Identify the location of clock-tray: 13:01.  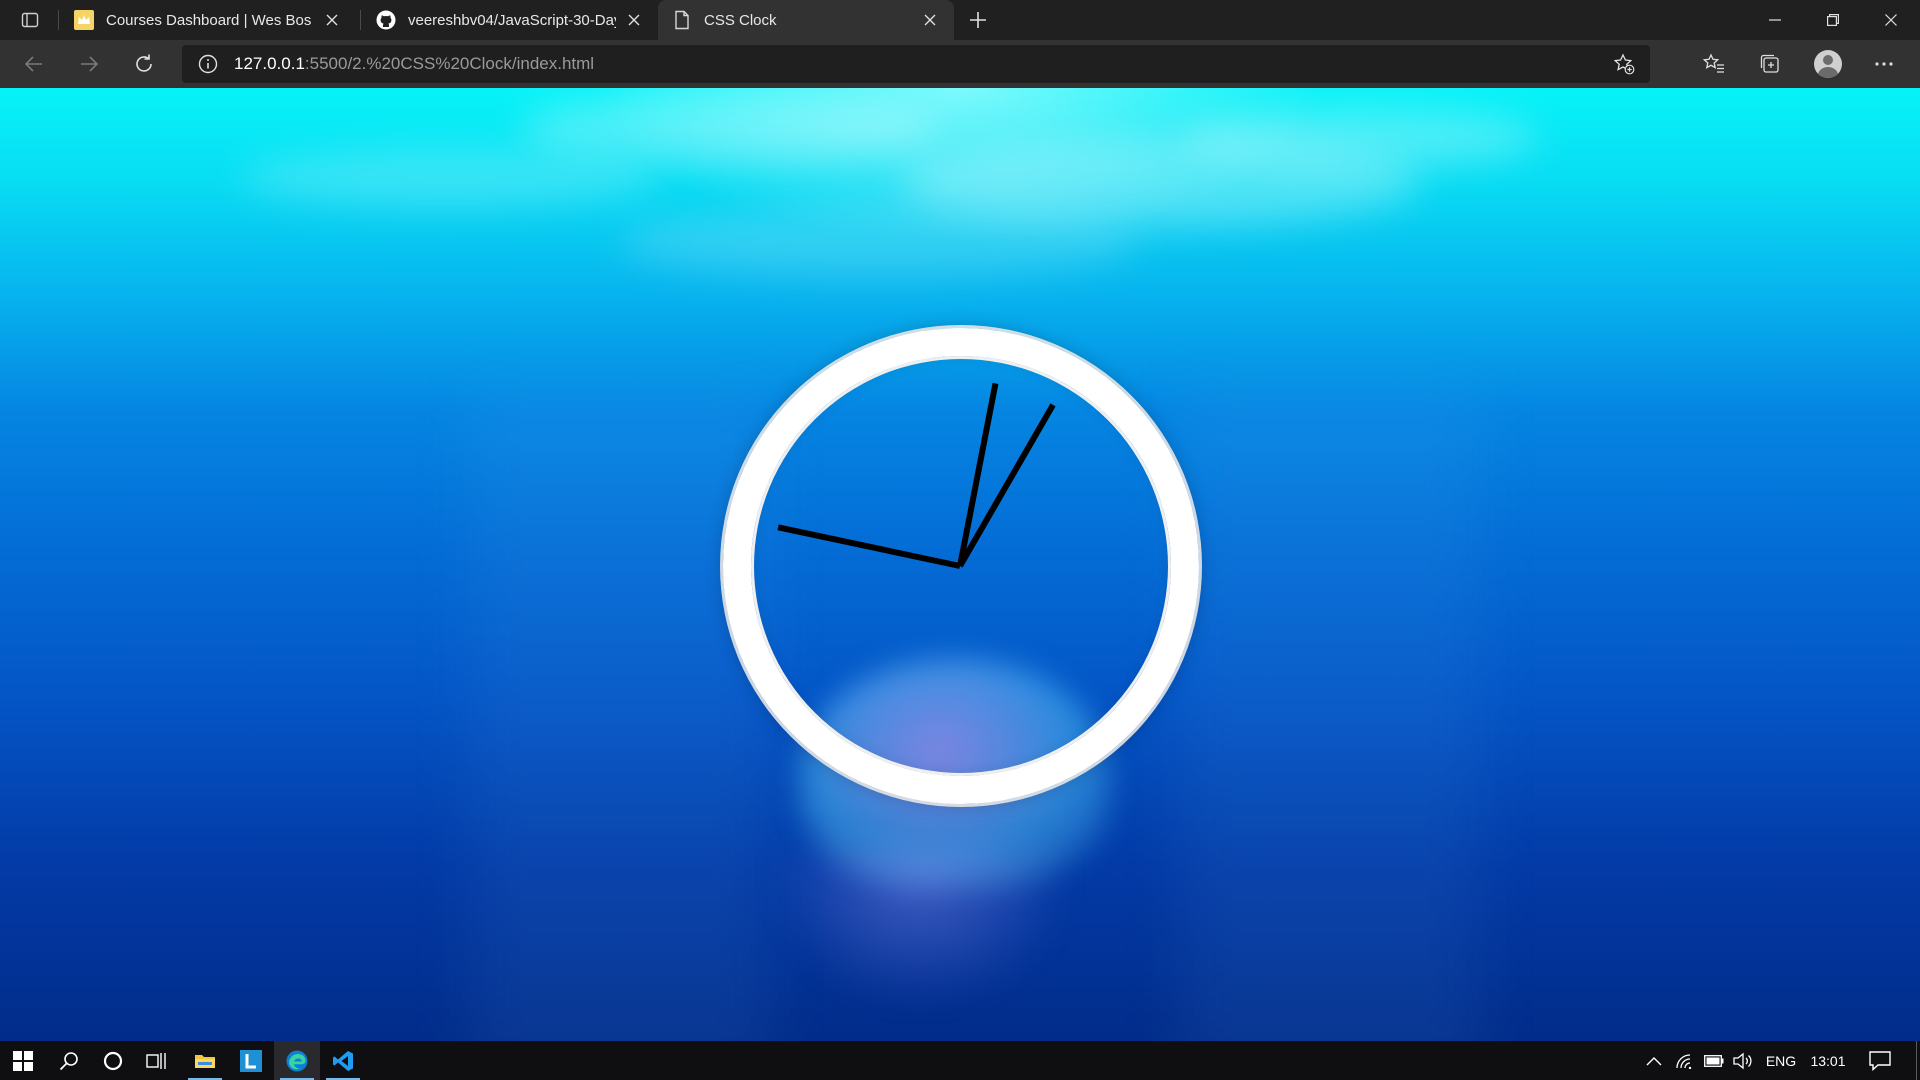
(1828, 1060).